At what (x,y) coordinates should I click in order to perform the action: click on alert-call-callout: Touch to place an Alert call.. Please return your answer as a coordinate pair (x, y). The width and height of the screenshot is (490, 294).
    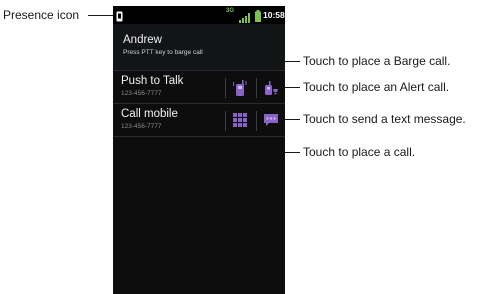
    Looking at the image, I should click on (376, 87).